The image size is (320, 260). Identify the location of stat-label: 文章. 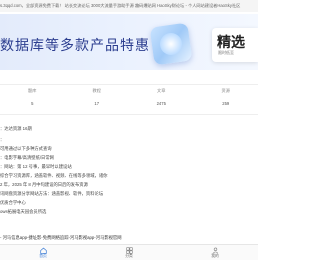
(161, 90).